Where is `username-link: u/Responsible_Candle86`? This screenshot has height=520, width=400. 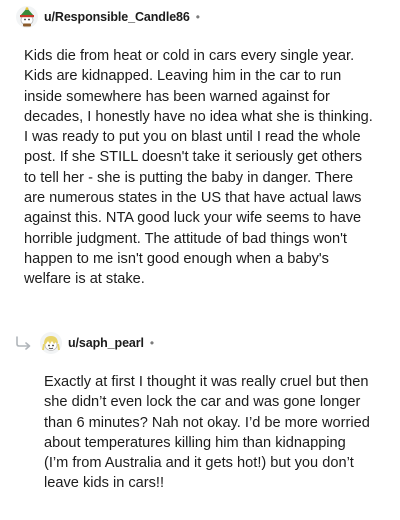 username-link: u/Responsible_Candle86 is located at coordinates (117, 17).